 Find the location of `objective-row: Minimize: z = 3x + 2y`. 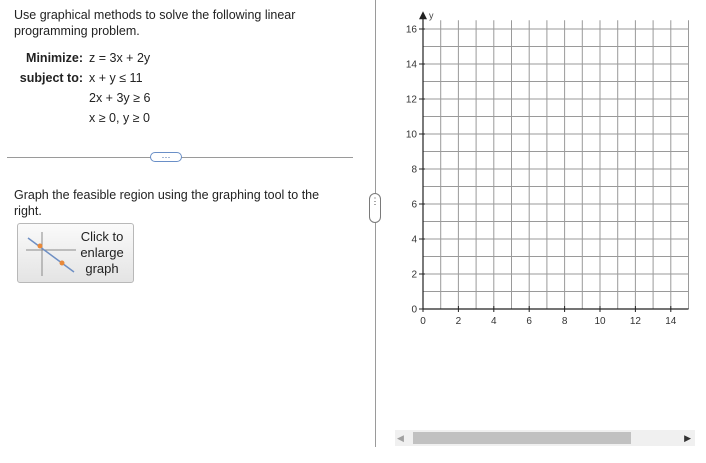

objective-row: Minimize: z = 3x + 2y is located at coordinates (82, 58).